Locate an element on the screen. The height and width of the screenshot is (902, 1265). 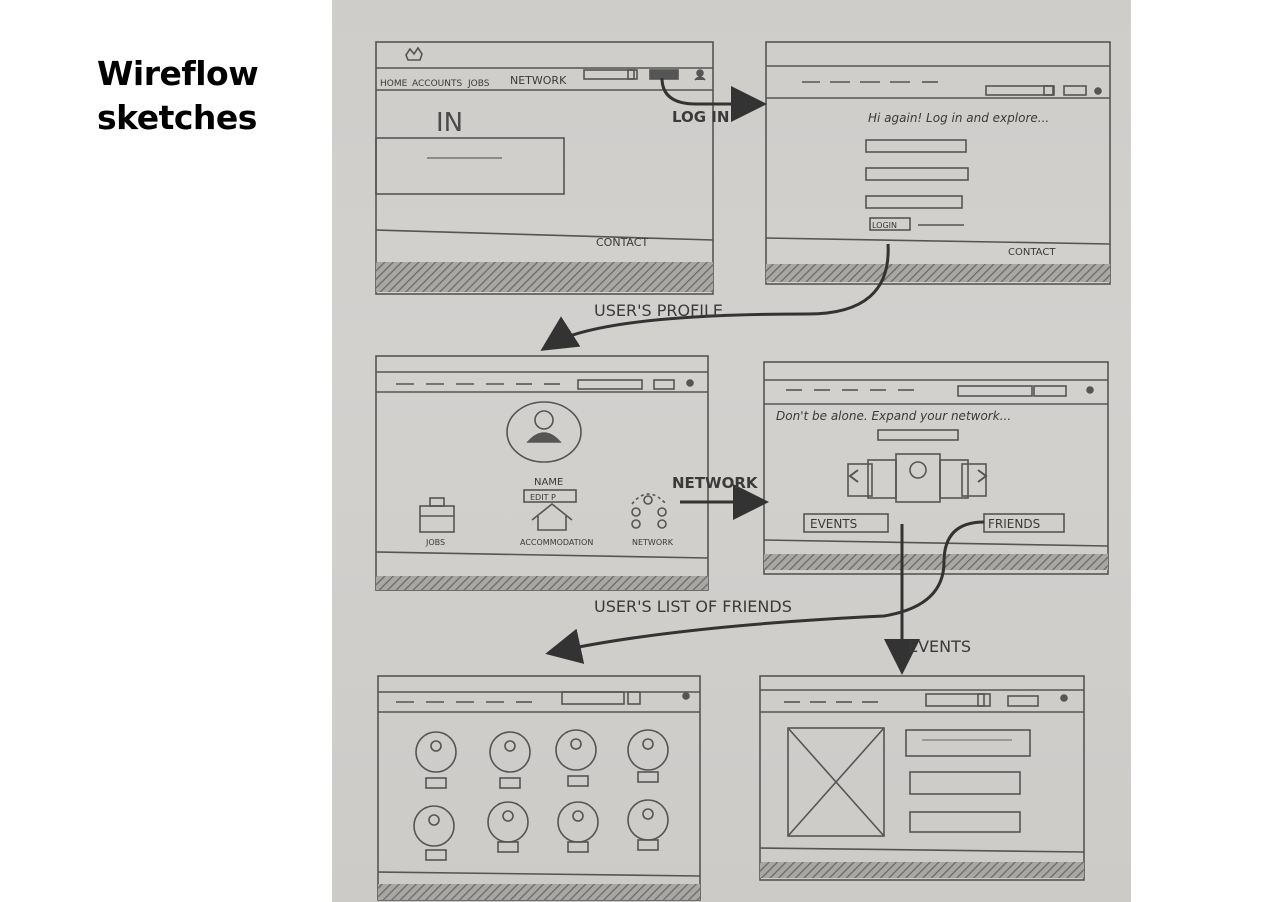
nav-accounts: ACCOUNTS is located at coordinates (437, 84).